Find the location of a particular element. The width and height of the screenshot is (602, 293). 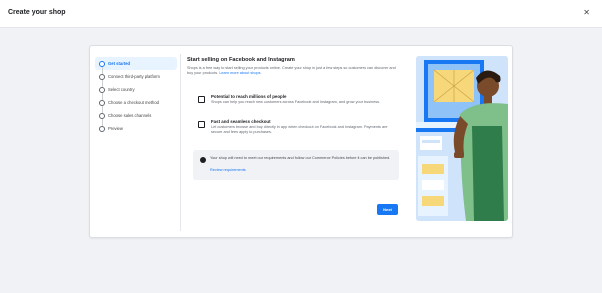

step-indicator-icon is located at coordinates (102, 128).